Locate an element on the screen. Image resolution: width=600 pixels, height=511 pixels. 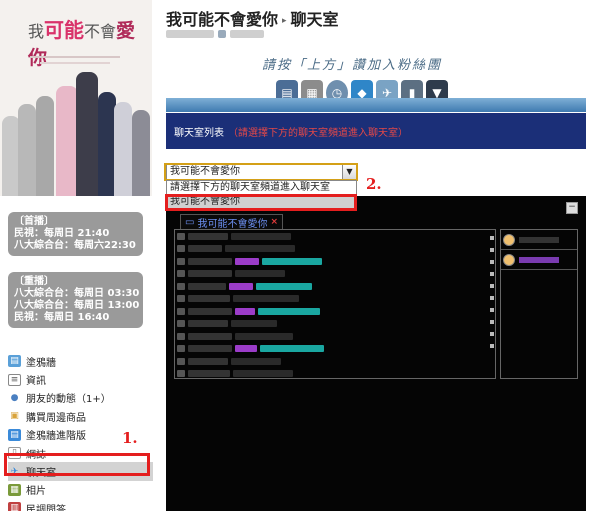
step-2-marker: 2. is located at coordinates (374, 184).